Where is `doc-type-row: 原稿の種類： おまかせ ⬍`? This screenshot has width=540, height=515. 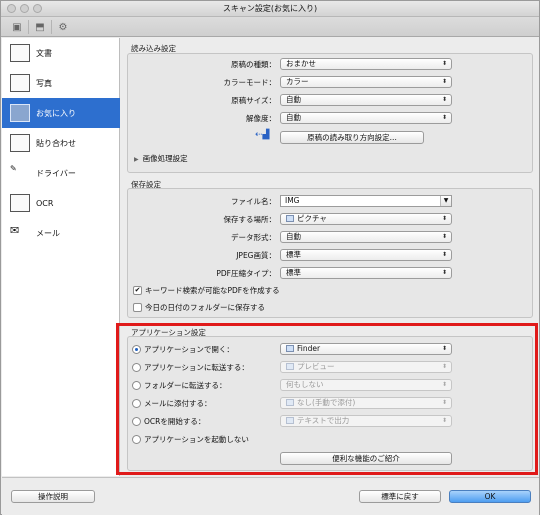
doc-type-row: 原稿の種類： おまかせ ⬍ is located at coordinates (331, 64).